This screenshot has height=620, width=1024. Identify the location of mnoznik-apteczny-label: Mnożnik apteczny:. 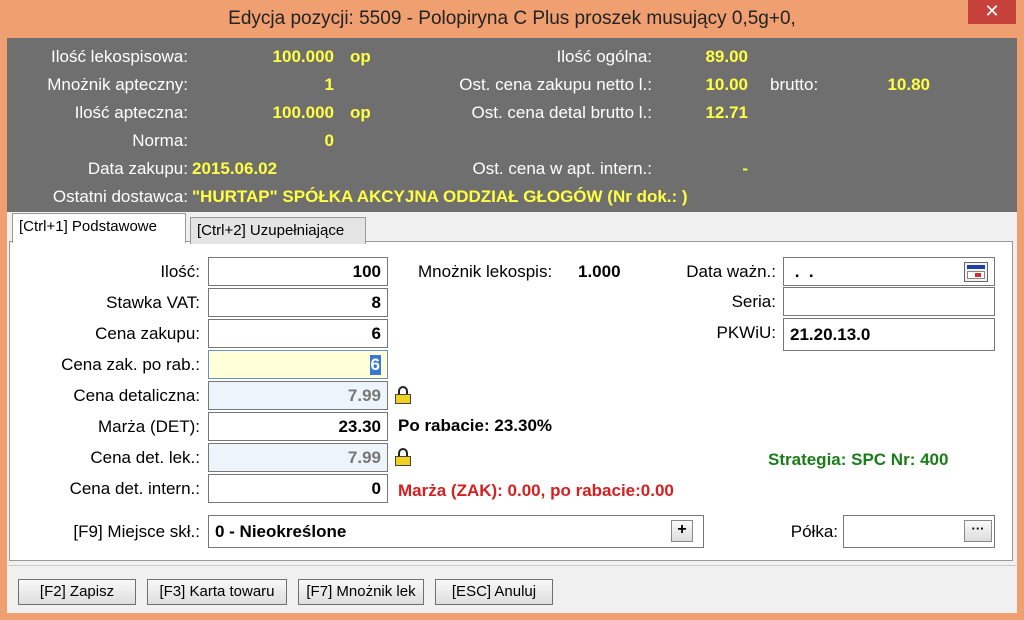
(117, 84).